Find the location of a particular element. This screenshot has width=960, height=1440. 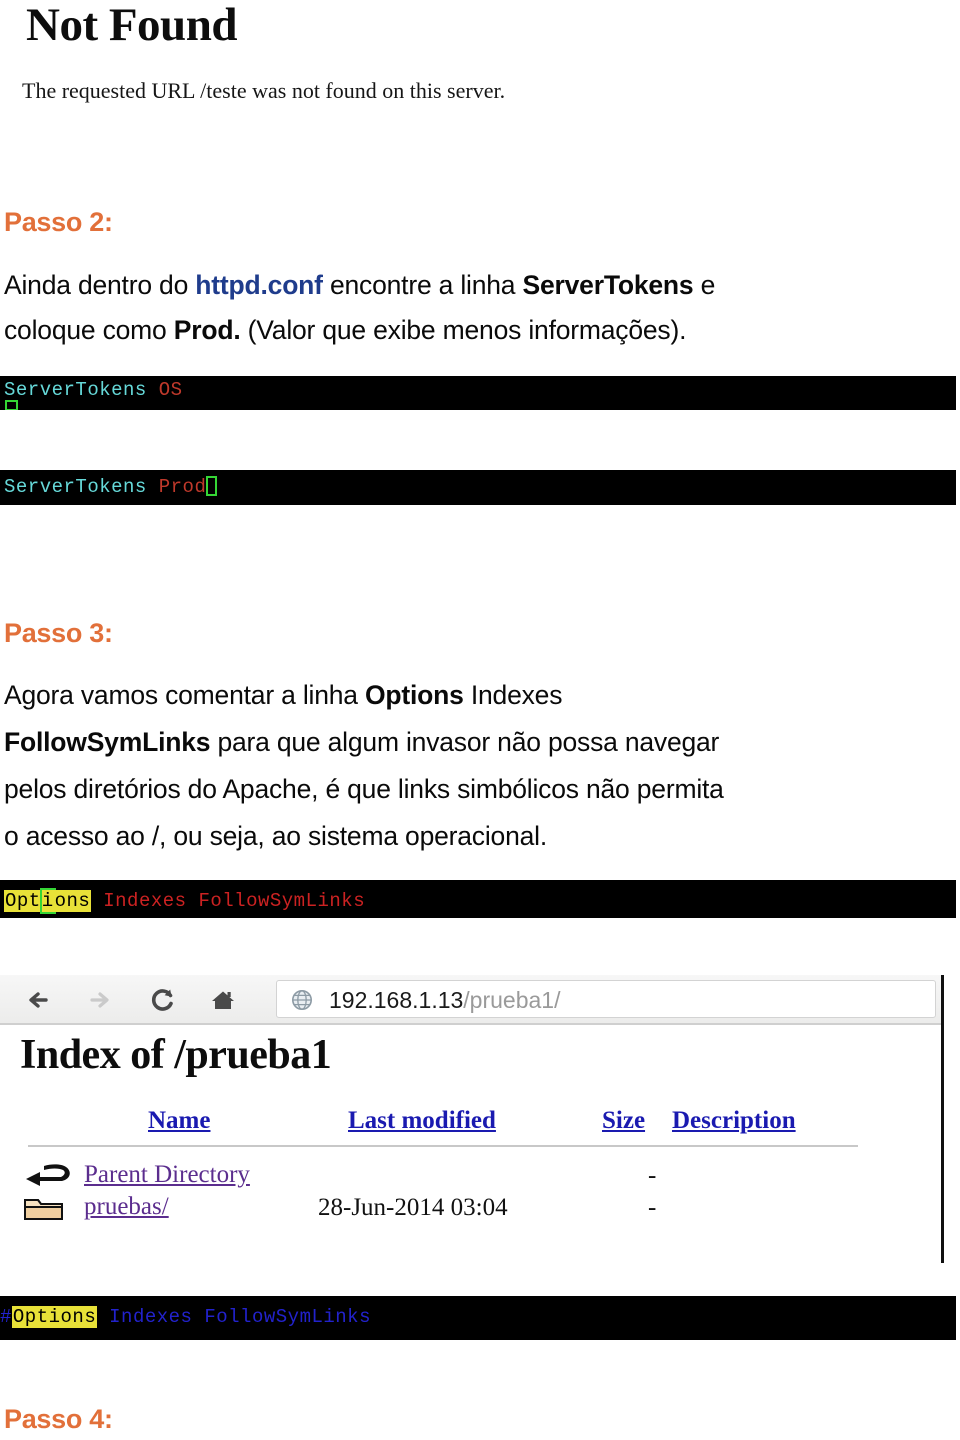

url-path: /prueba1/ is located at coordinates (512, 1000).